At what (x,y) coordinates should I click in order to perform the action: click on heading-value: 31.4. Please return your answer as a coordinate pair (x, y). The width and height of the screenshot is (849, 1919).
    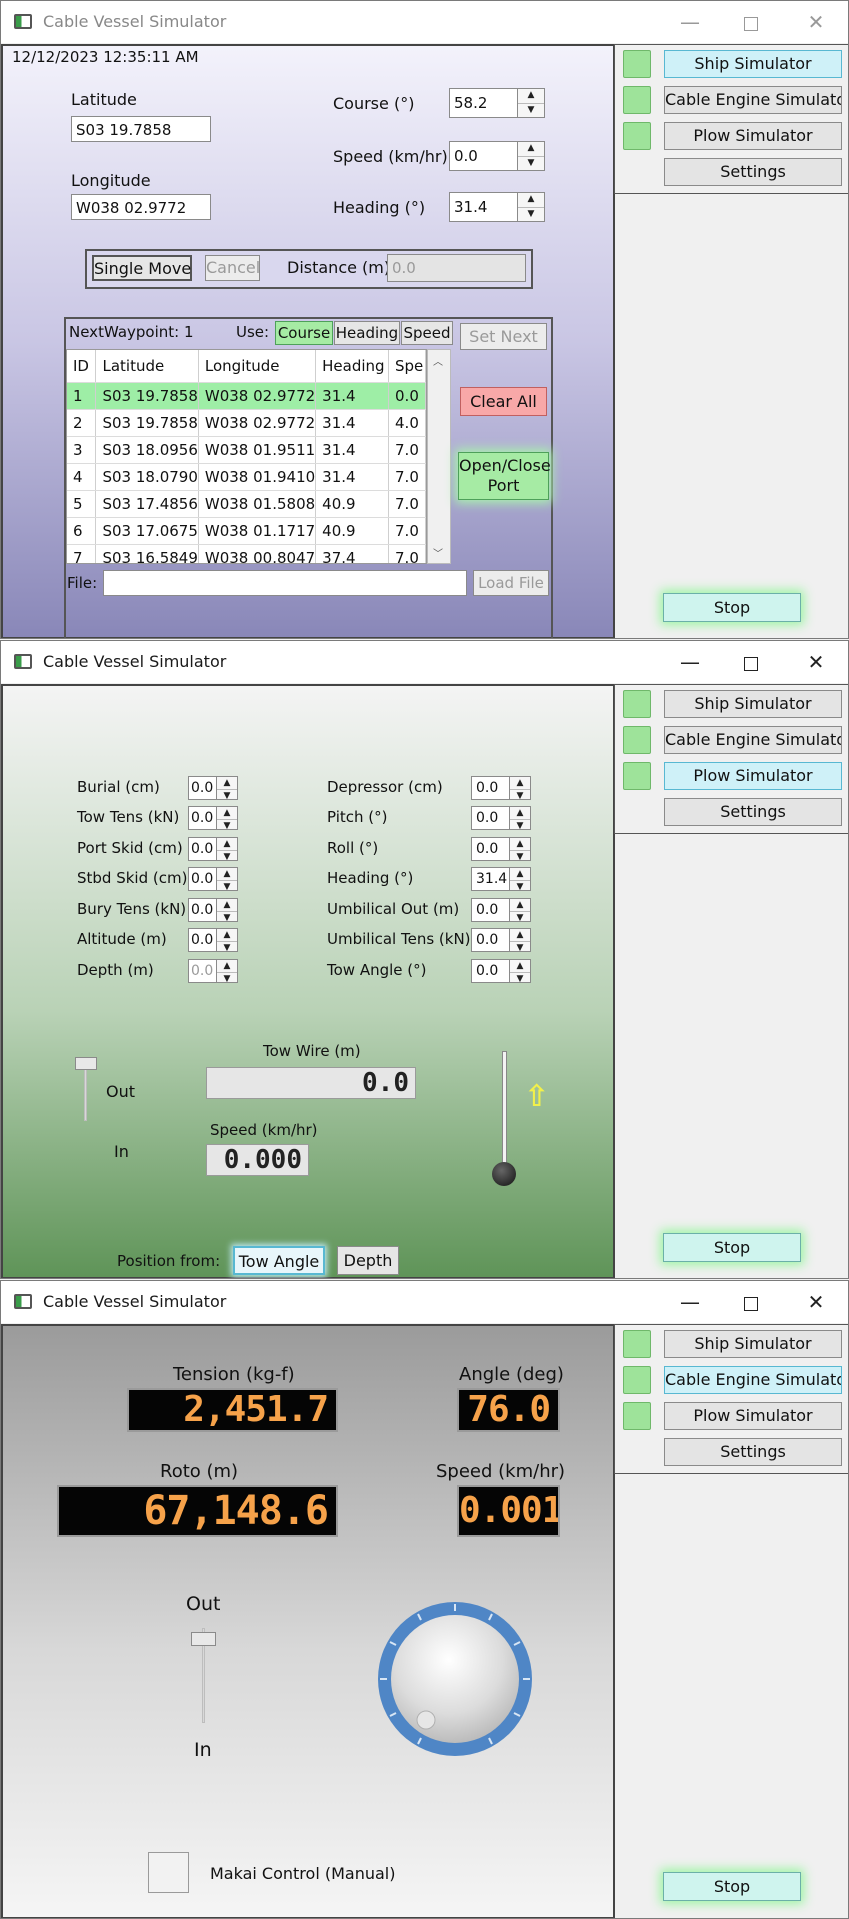
    Looking at the image, I should click on (483, 207).